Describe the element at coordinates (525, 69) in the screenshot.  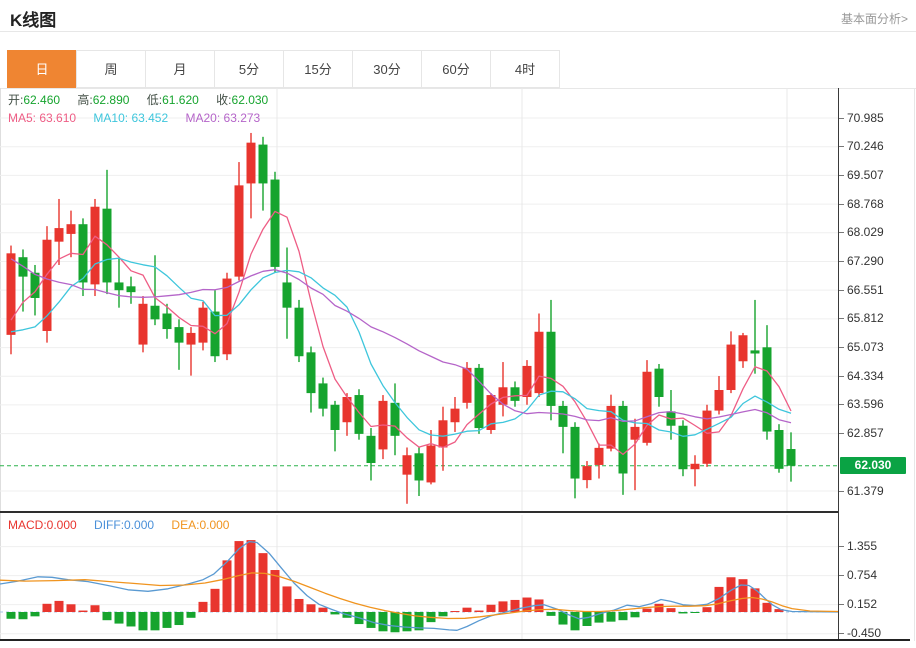
I see `tab-4时: 4时` at that location.